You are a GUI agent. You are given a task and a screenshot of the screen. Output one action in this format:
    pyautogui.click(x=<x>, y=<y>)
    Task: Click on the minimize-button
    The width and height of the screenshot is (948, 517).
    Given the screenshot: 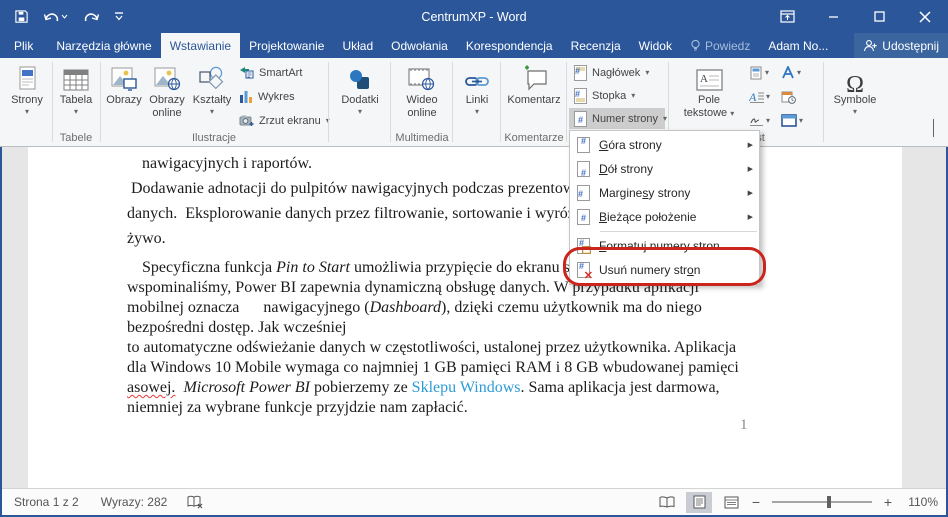 What is the action you would take?
    pyautogui.click(x=833, y=16)
    